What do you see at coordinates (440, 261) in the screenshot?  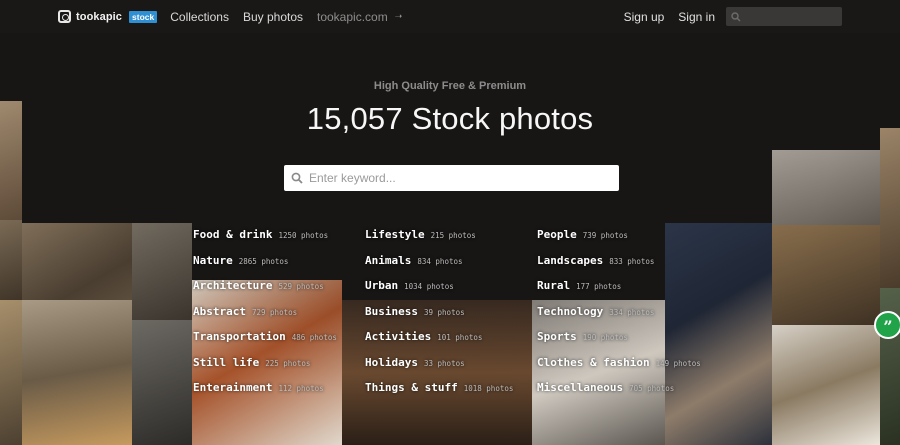 I see `category-count: 834 photos` at bounding box center [440, 261].